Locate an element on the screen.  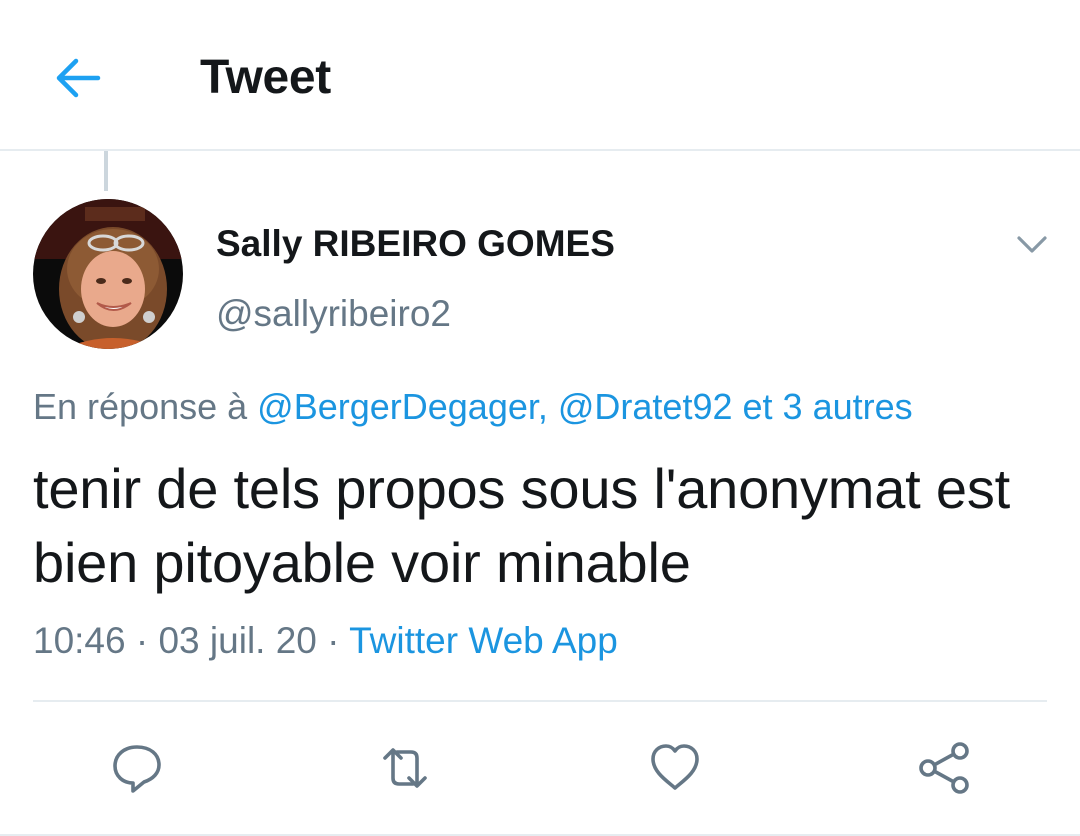
author-name: Sally RIBEIRO GOMES is located at coordinates (415, 244).